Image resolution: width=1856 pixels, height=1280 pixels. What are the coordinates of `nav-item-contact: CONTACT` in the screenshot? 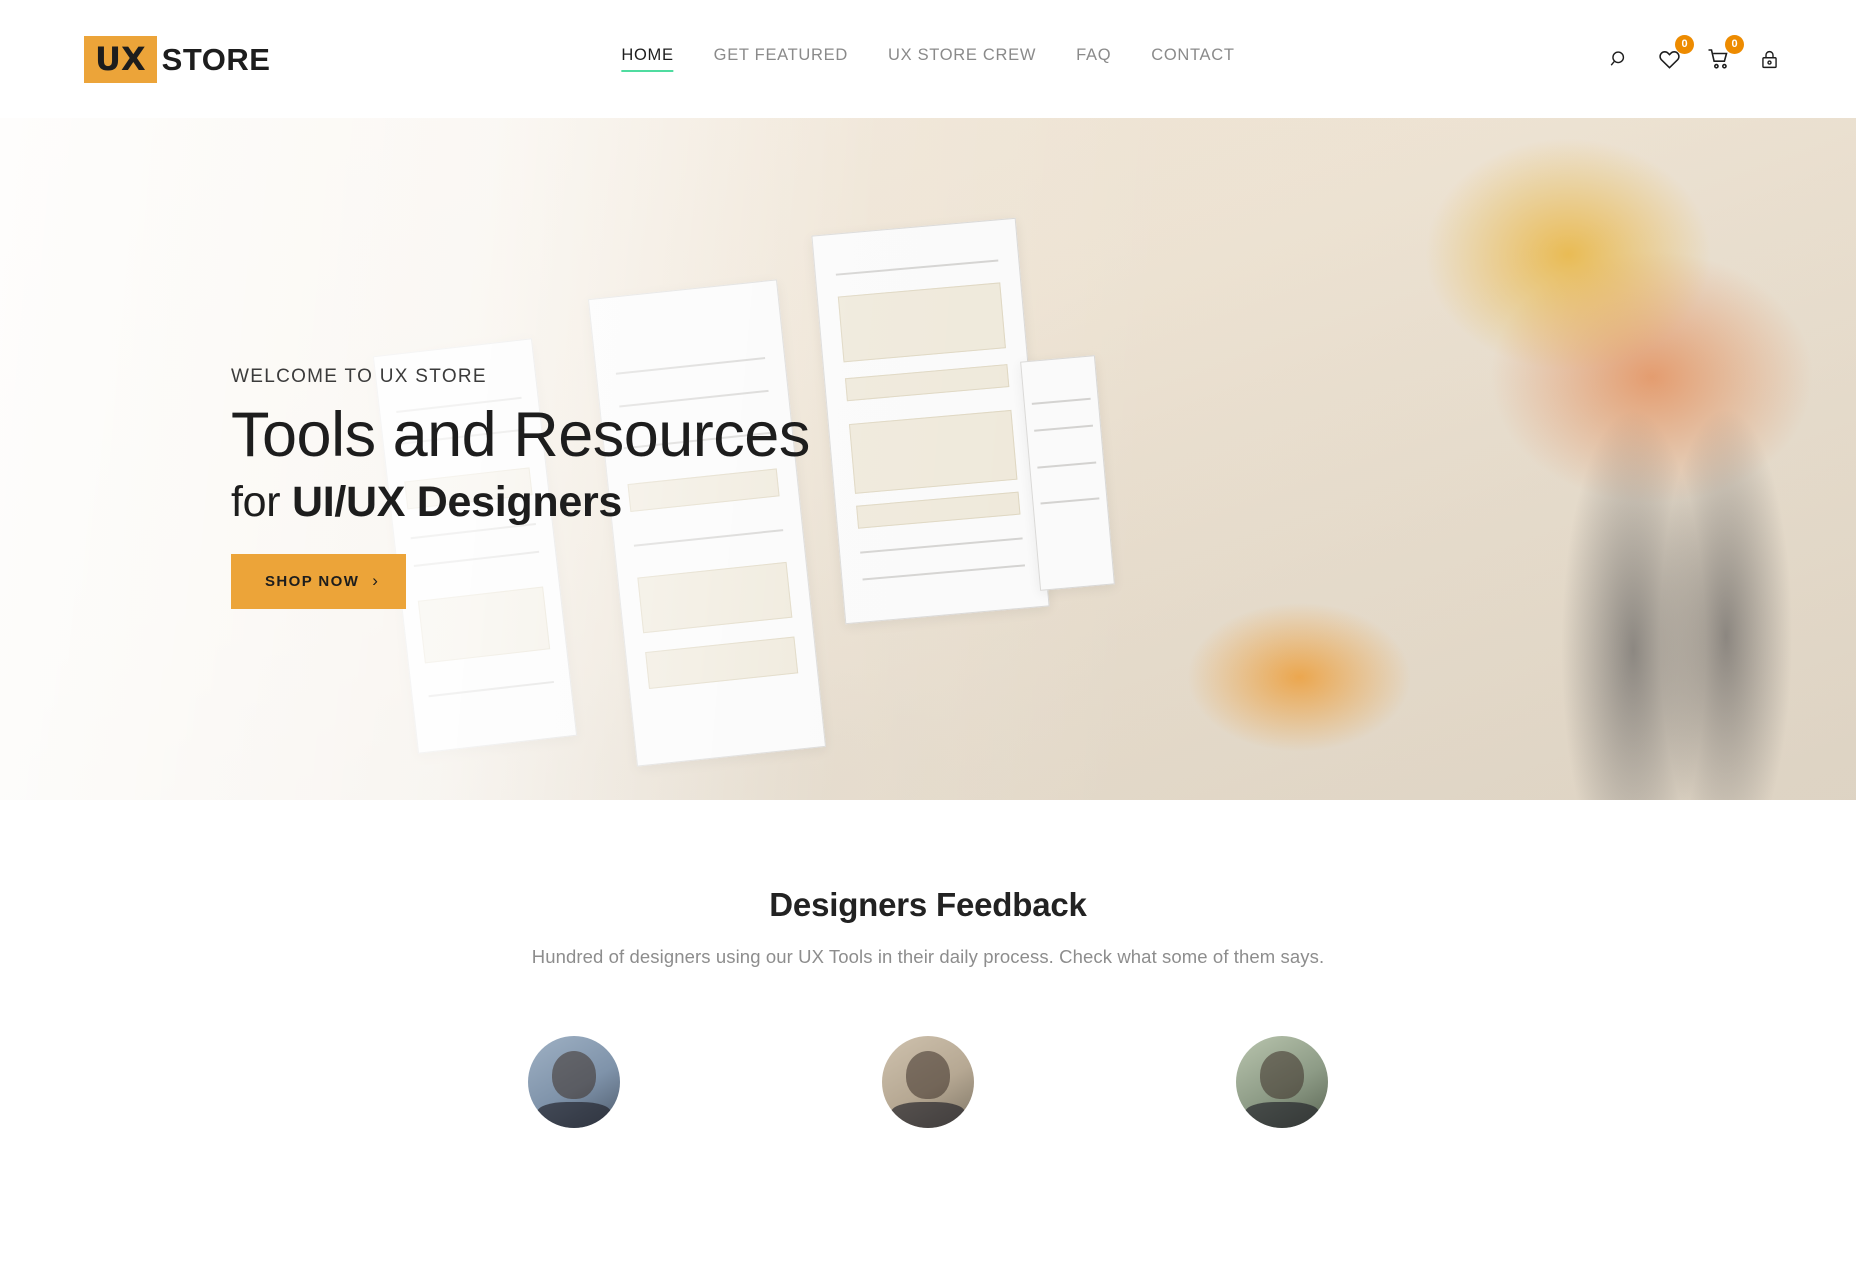 It's located at (1192, 59).